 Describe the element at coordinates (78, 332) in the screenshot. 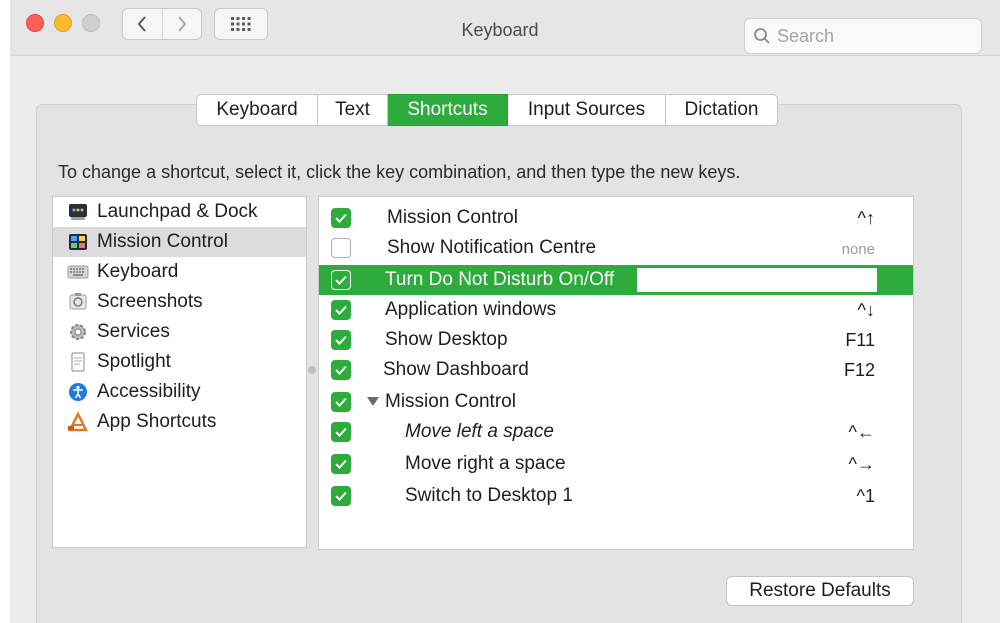

I see `gear-icon` at that location.